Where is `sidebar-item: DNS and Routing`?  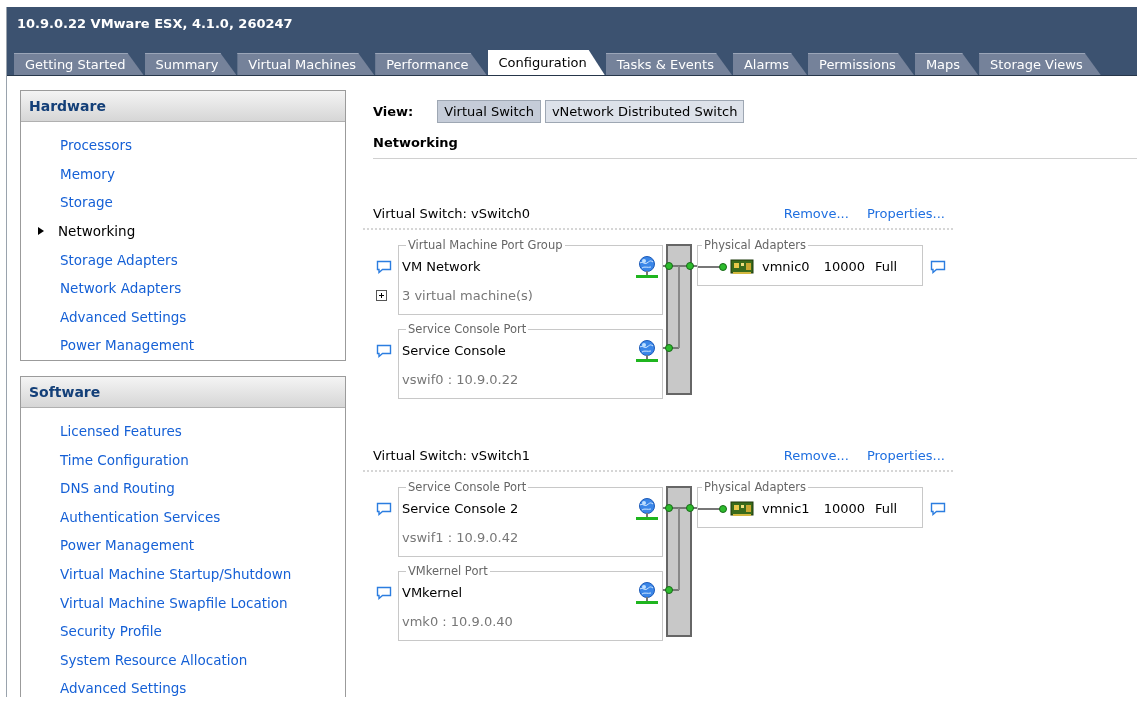 sidebar-item: DNS and Routing is located at coordinates (117, 488).